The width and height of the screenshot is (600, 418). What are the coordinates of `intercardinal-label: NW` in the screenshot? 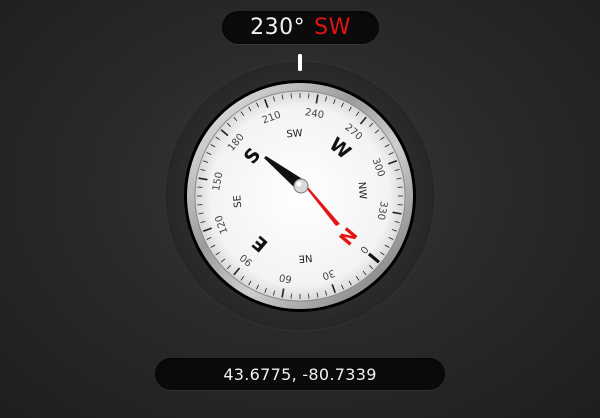 It's located at (362, 190).